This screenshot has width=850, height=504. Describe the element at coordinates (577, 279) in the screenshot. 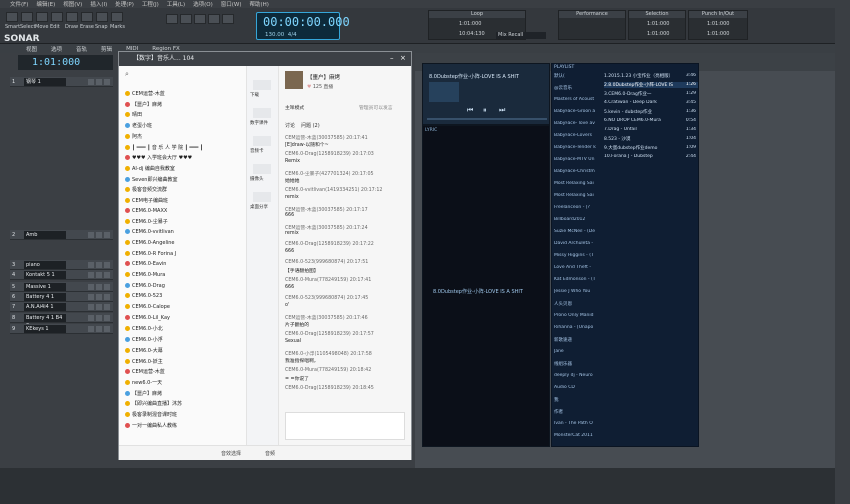

I see `playlist-group: Kat Edmonson - (T` at that location.